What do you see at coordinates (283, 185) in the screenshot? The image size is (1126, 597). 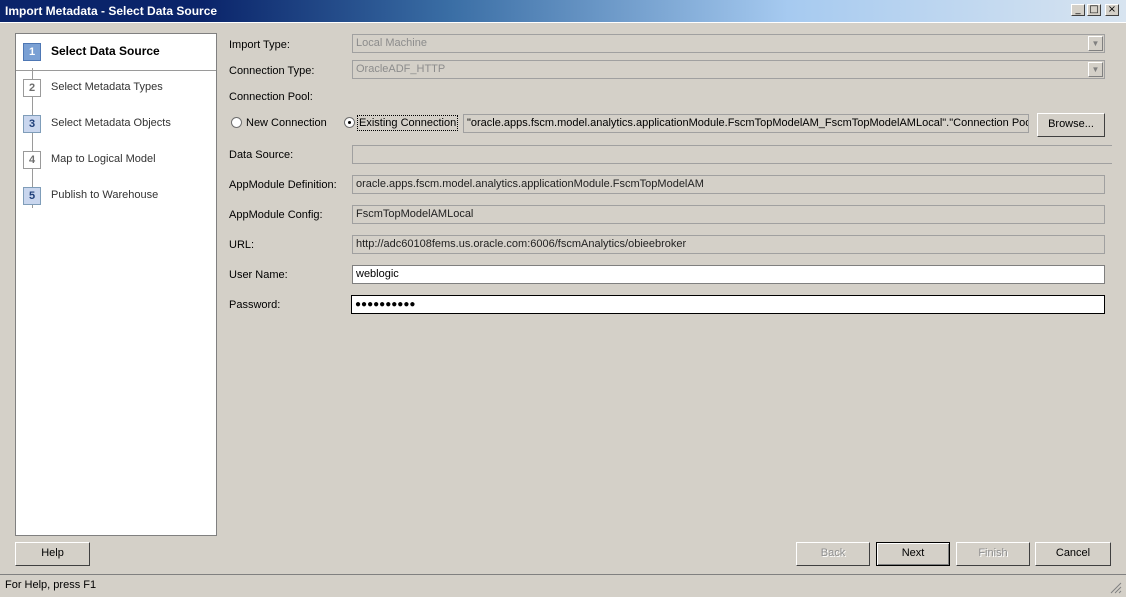 I see `appmodule-definition-label: AppModule Definition:` at bounding box center [283, 185].